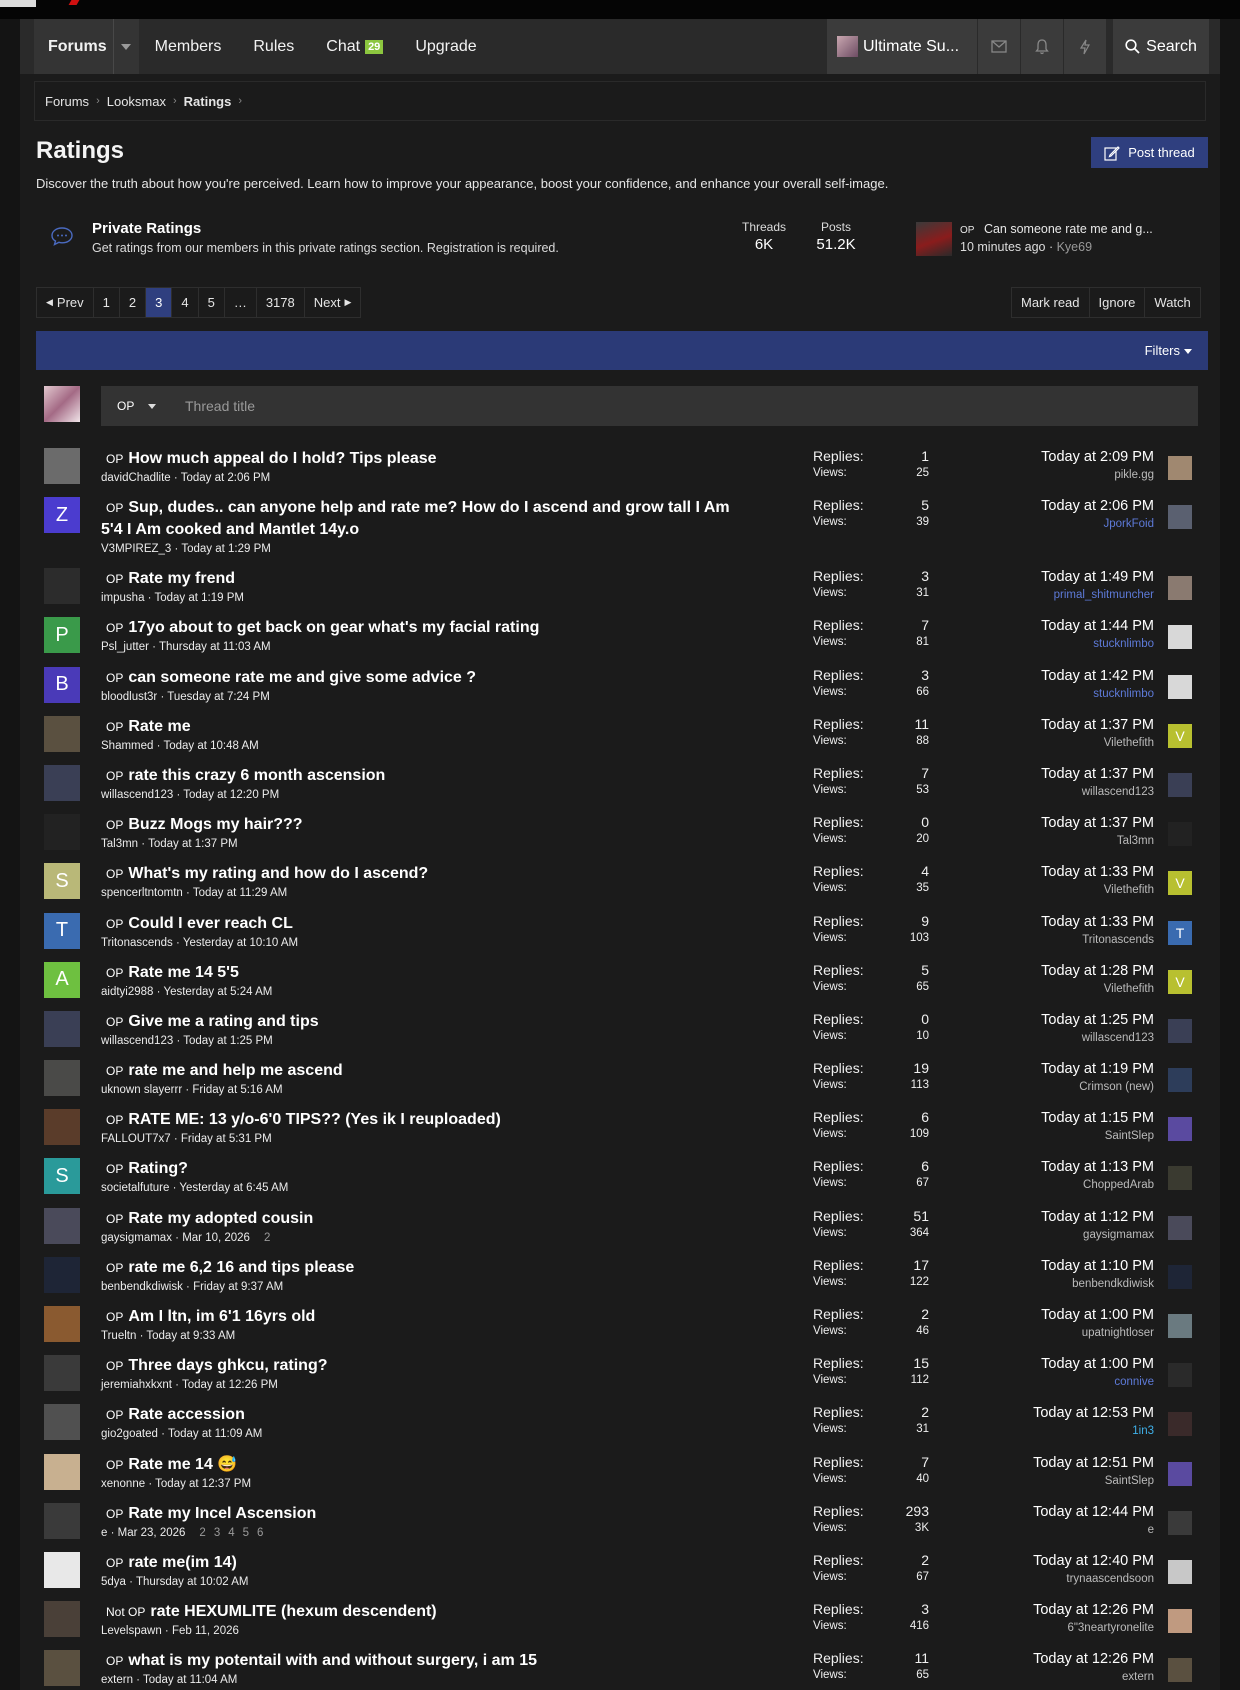  I want to click on last-post-time: Today at 1:42 PM, so click(1097, 676).